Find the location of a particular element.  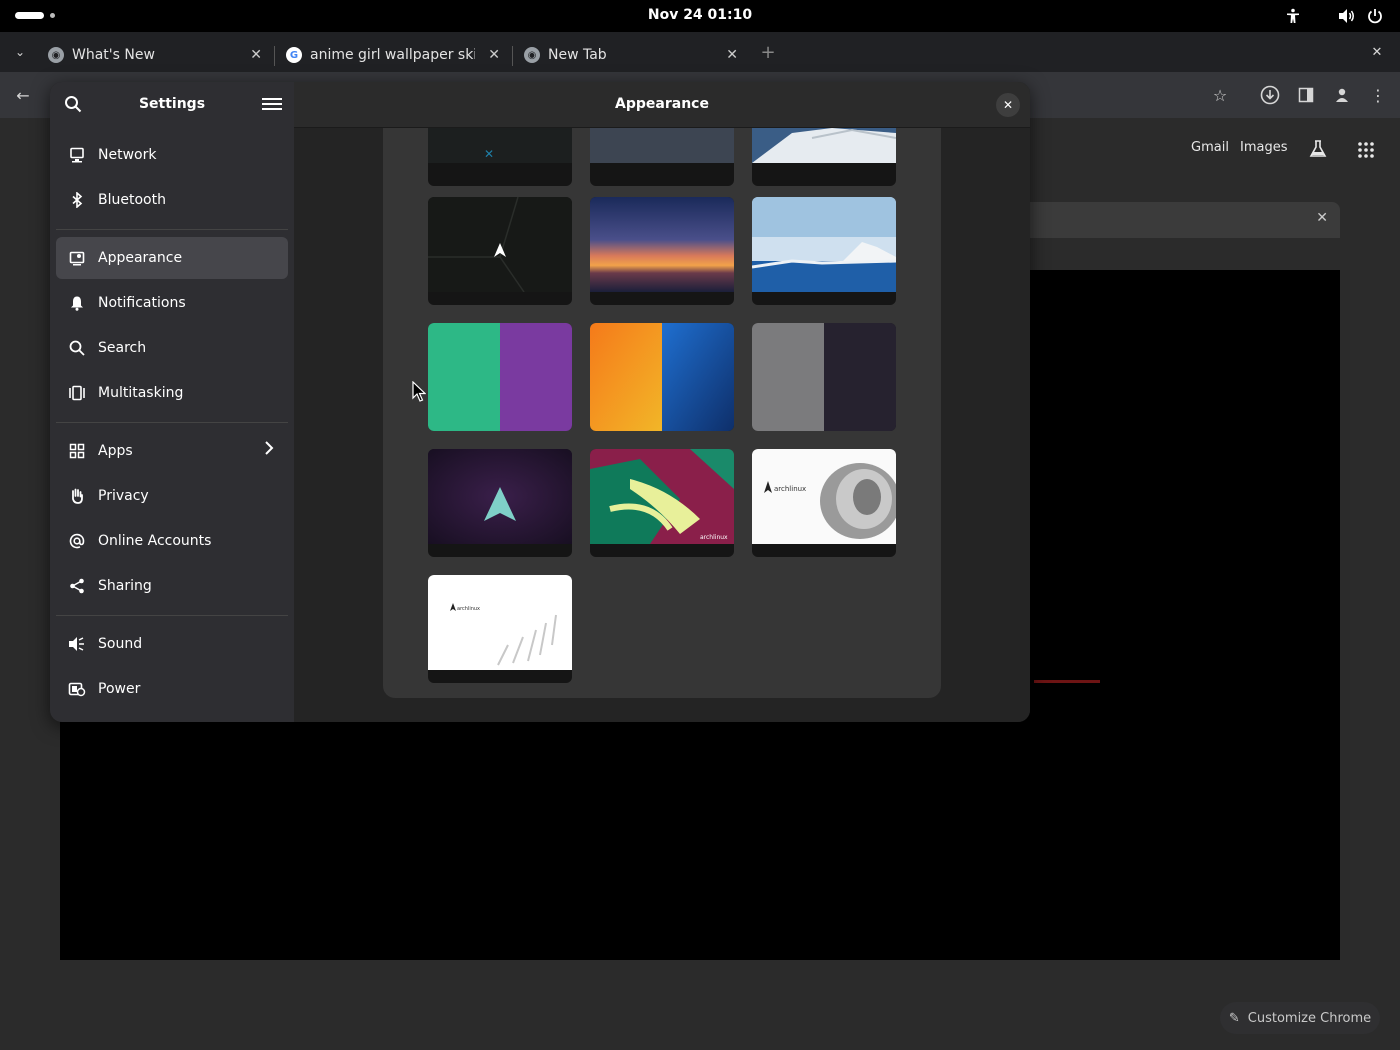

page-title: Appearance is located at coordinates (662, 104).